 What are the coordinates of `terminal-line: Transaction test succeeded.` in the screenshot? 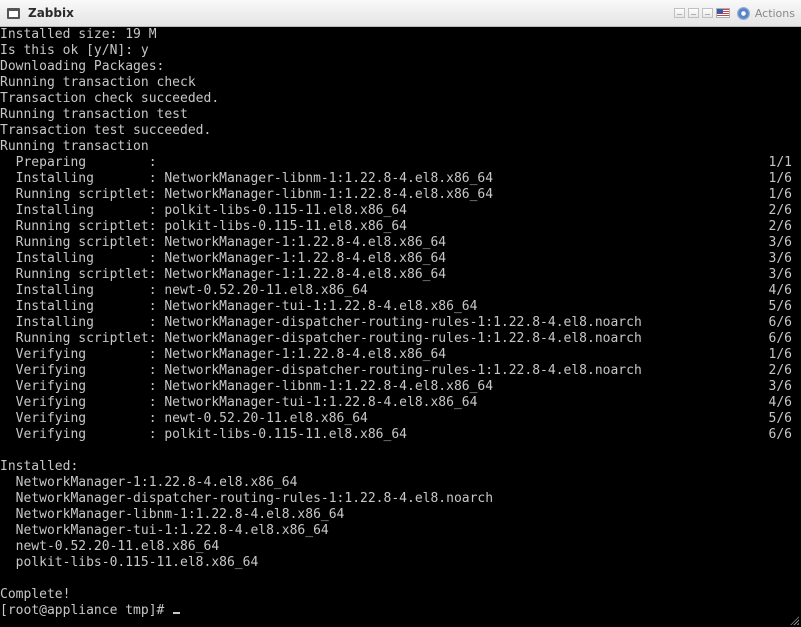 It's located at (400, 131).